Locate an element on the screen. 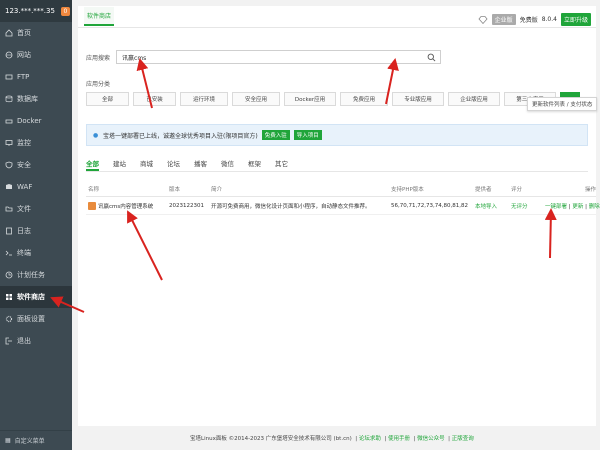  sidebar-item-7: WAF is located at coordinates (36, 187).